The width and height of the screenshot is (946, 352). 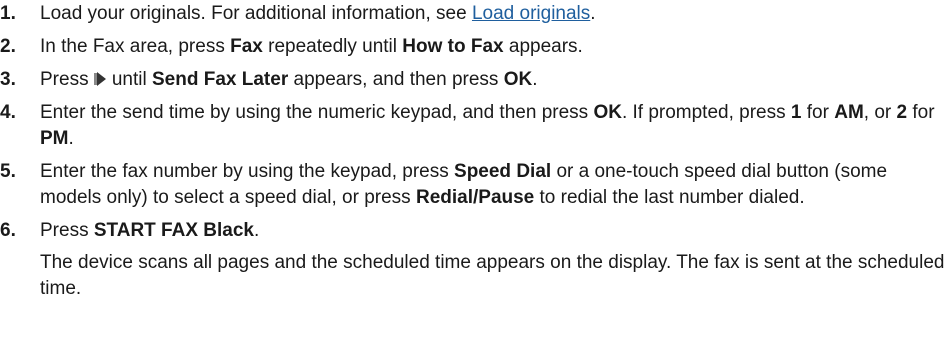 What do you see at coordinates (849, 112) in the screenshot?
I see `am-label: AM` at bounding box center [849, 112].